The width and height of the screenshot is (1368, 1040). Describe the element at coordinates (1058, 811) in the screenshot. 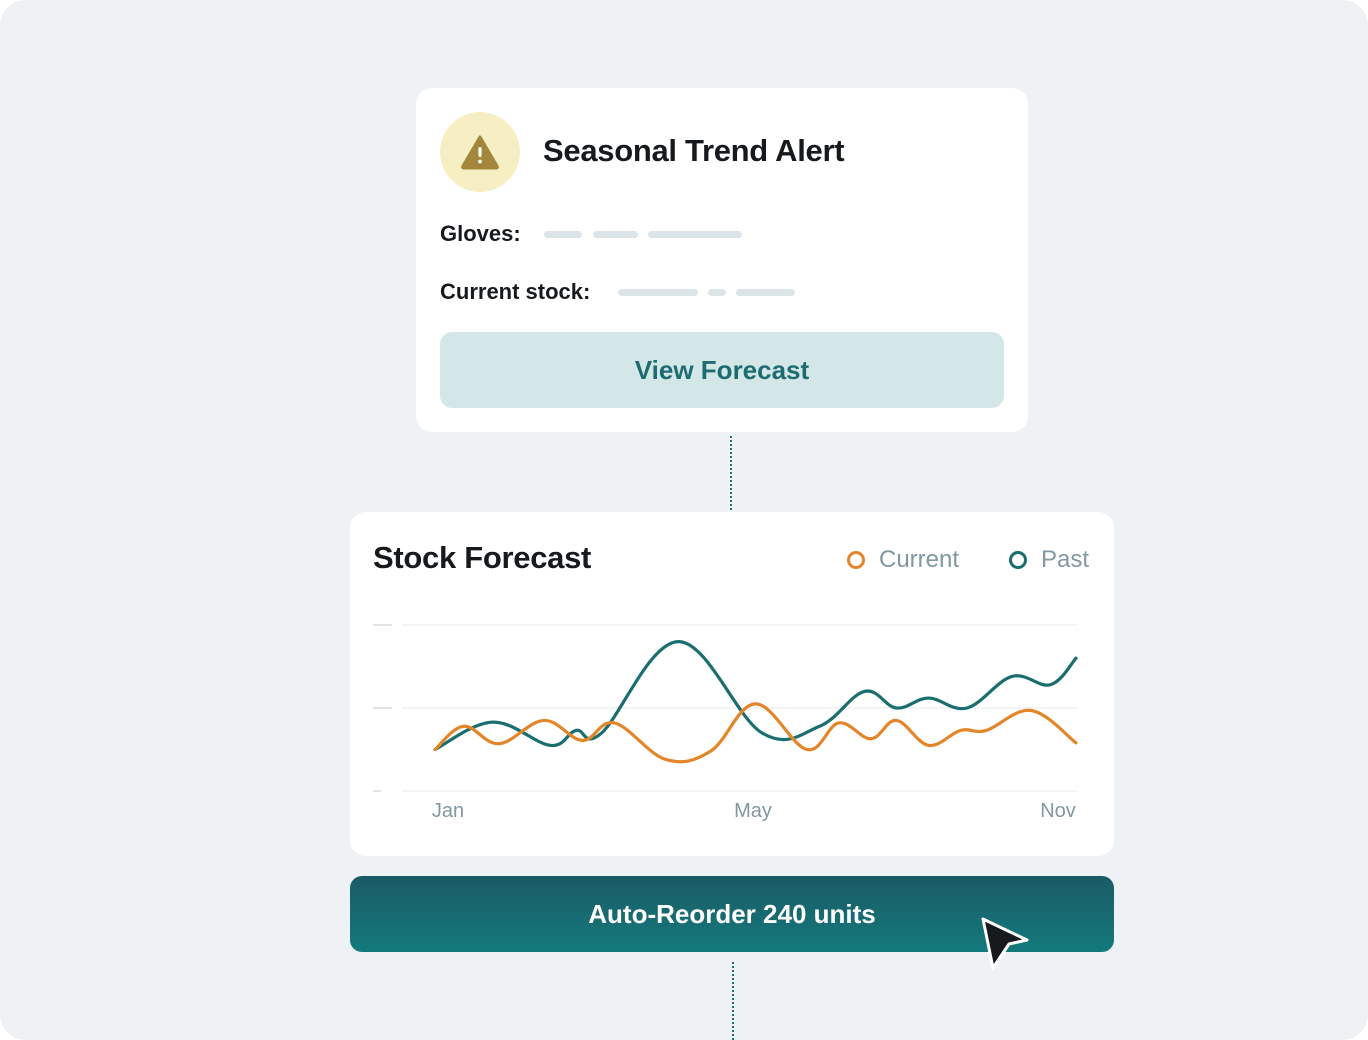

I see `x-tick-label: Nov` at that location.